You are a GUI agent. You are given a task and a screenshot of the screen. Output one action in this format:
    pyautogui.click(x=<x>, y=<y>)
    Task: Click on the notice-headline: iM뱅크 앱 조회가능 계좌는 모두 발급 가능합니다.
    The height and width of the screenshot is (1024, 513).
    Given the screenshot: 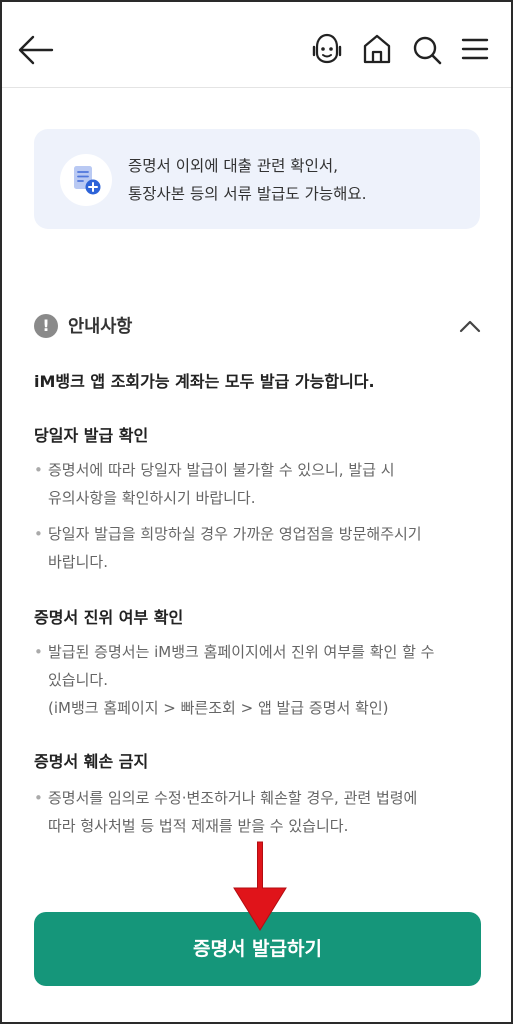 What is the action you would take?
    pyautogui.click(x=204, y=381)
    